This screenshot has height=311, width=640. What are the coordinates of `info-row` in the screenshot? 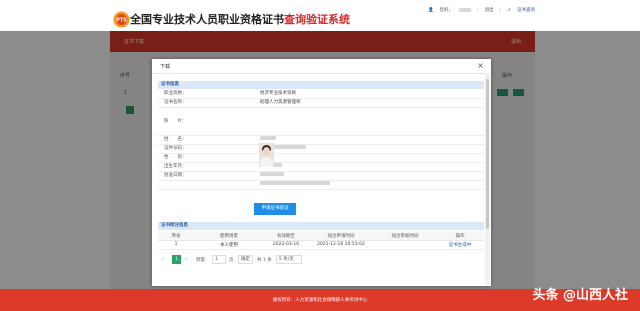 It's located at (321, 185).